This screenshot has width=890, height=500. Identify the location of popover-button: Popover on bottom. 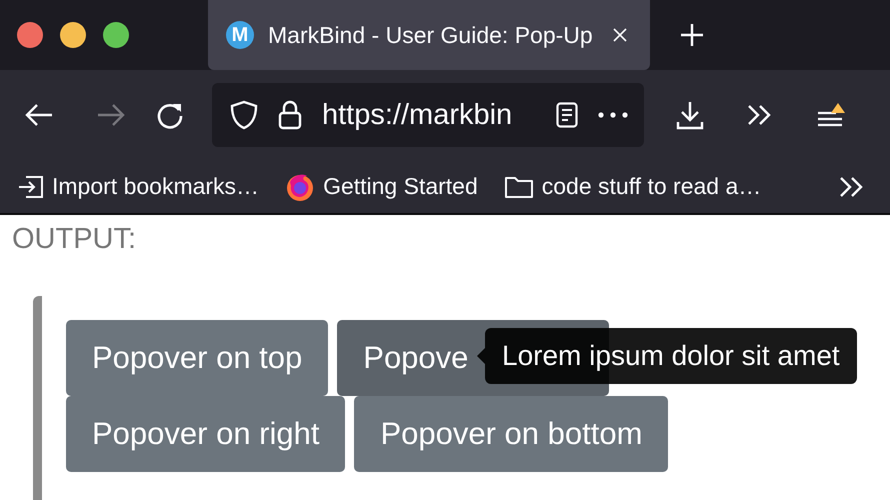
(511, 434).